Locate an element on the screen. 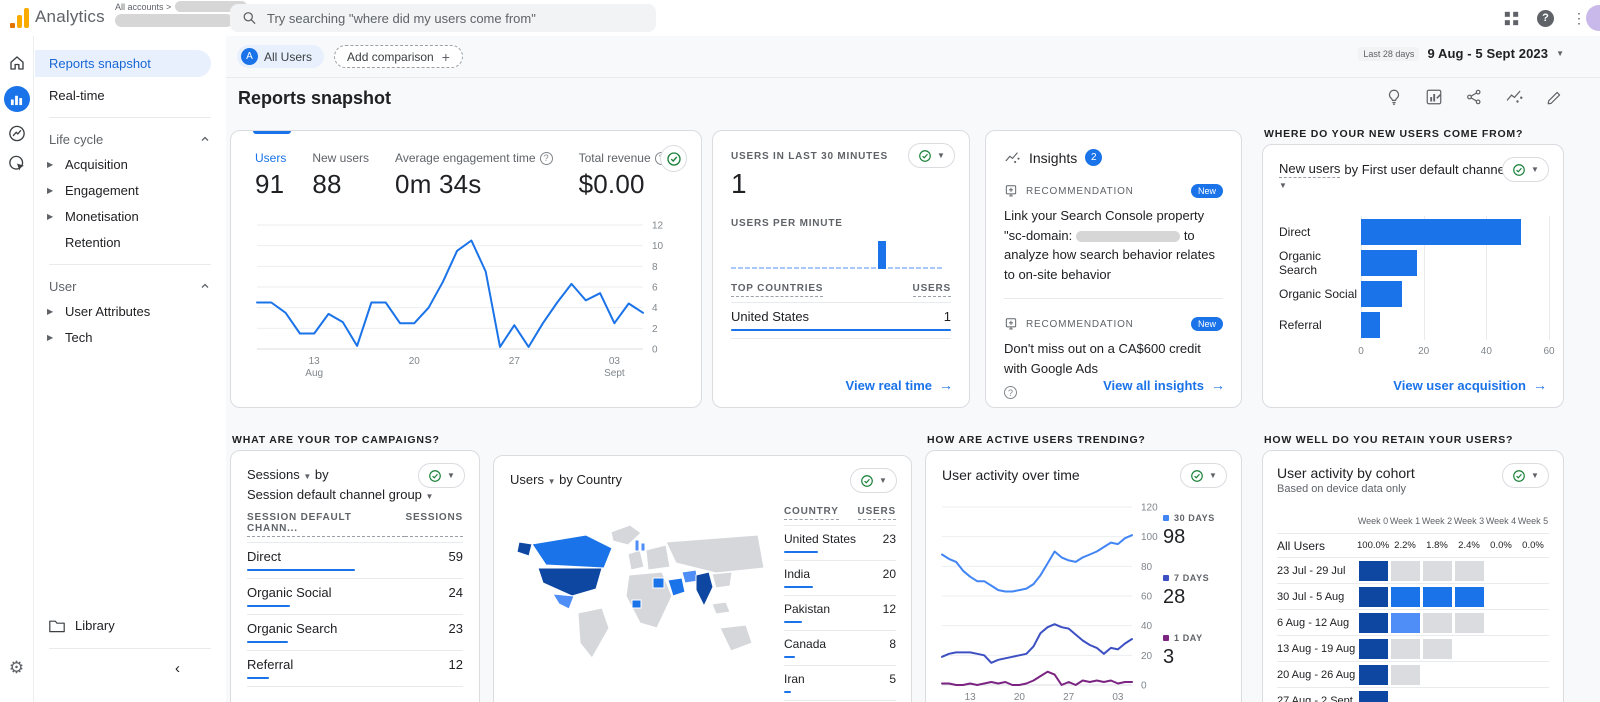 Image resolution: width=1600 pixels, height=702 pixels. view-real-time-link: View real time → is located at coordinates (899, 385).